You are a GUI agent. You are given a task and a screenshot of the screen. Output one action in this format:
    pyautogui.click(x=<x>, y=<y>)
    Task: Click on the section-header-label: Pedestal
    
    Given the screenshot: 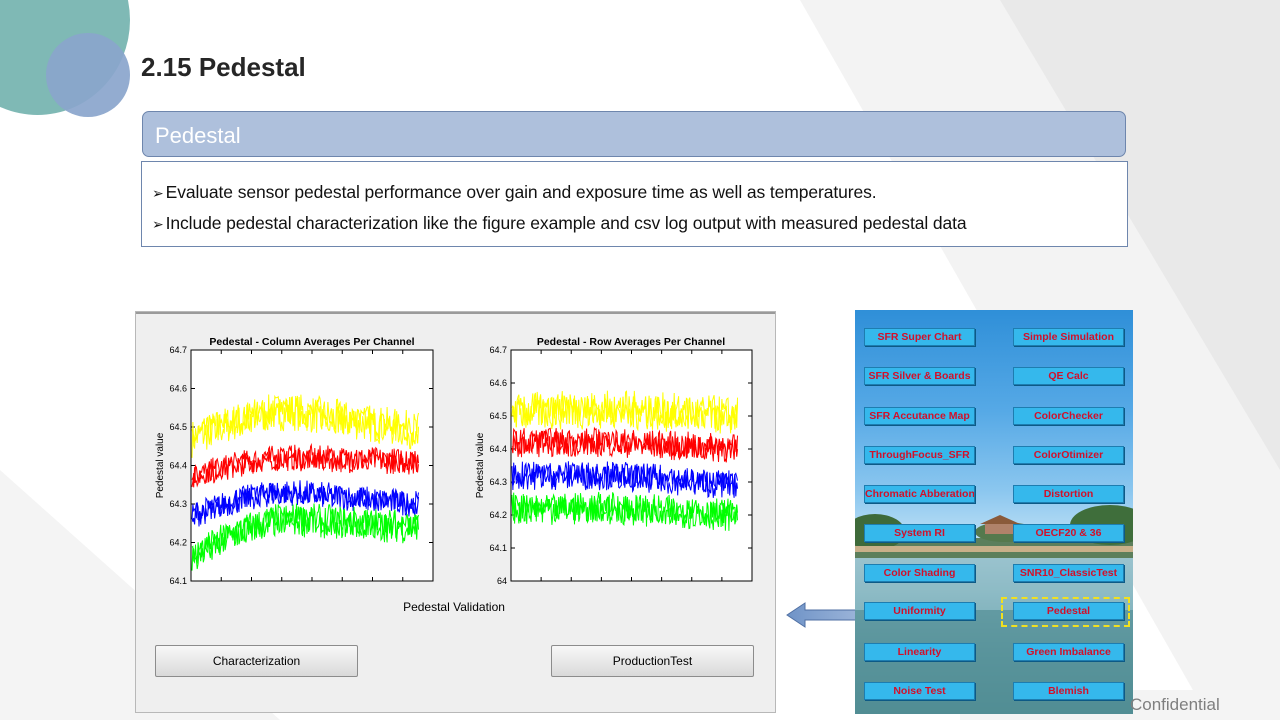 What is the action you would take?
    pyautogui.click(x=198, y=135)
    